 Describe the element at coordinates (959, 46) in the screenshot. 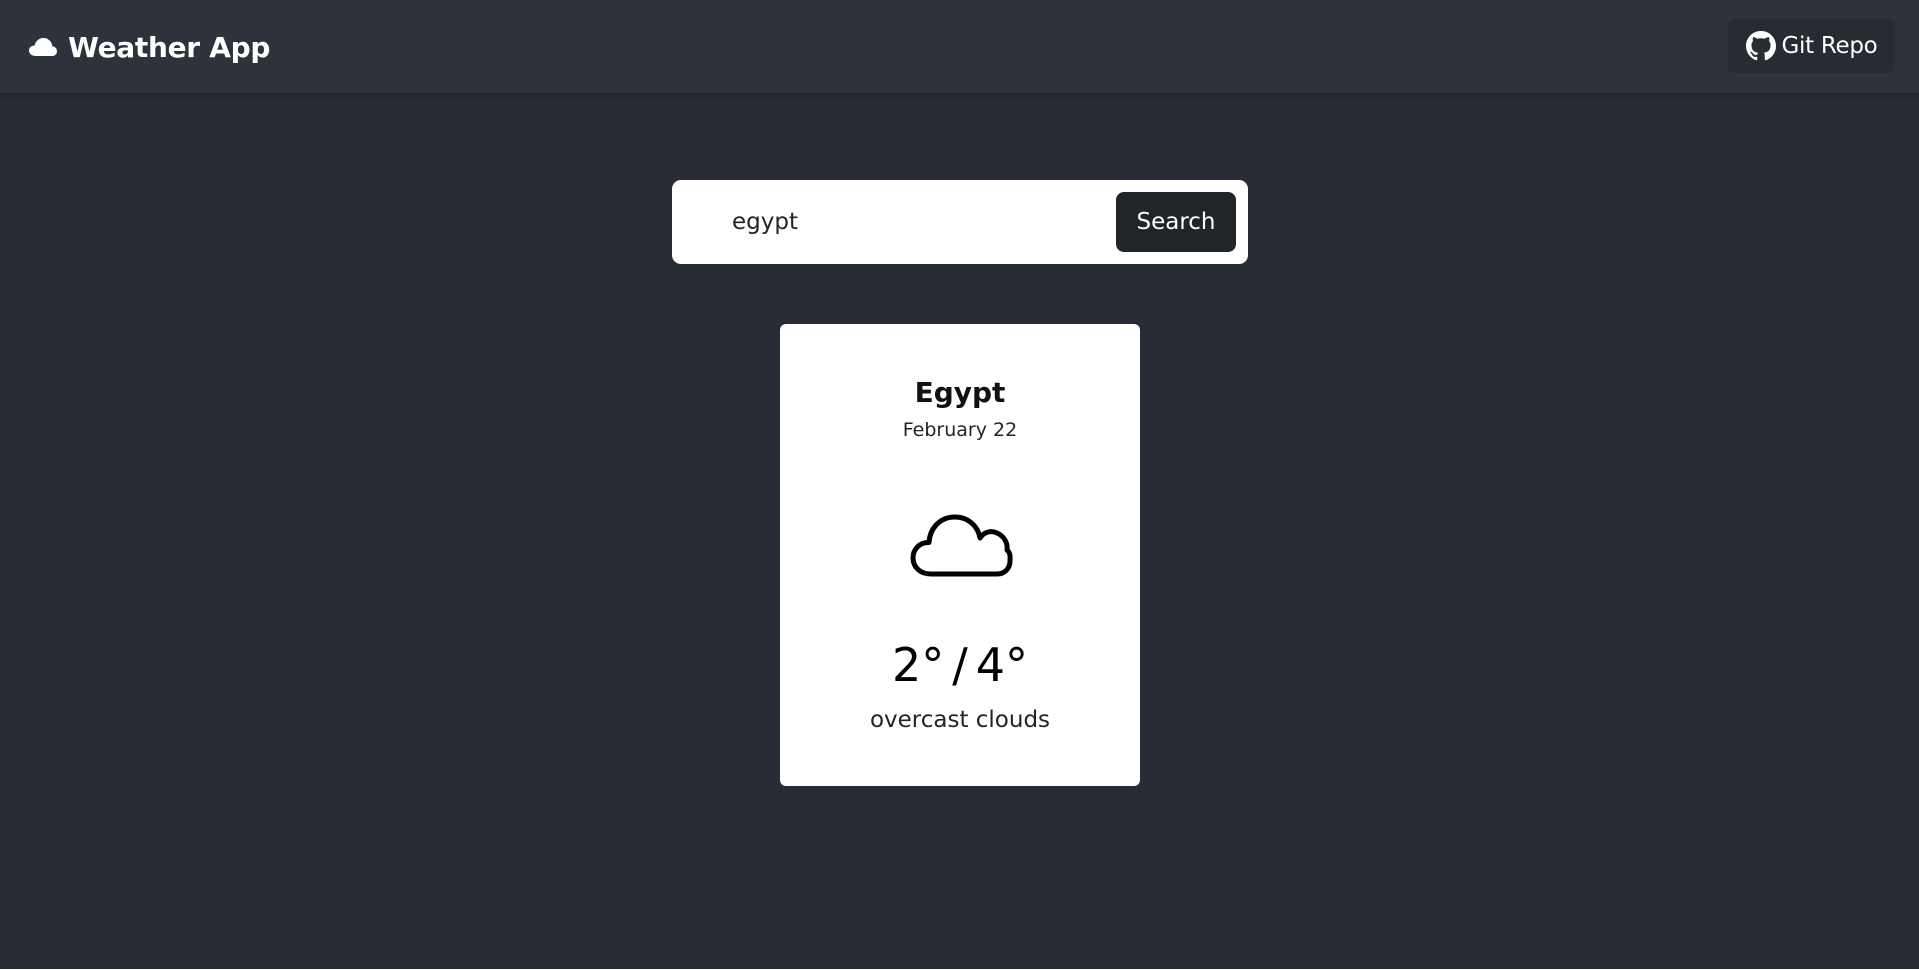

I see `navbar: Weather App Git Repo` at that location.